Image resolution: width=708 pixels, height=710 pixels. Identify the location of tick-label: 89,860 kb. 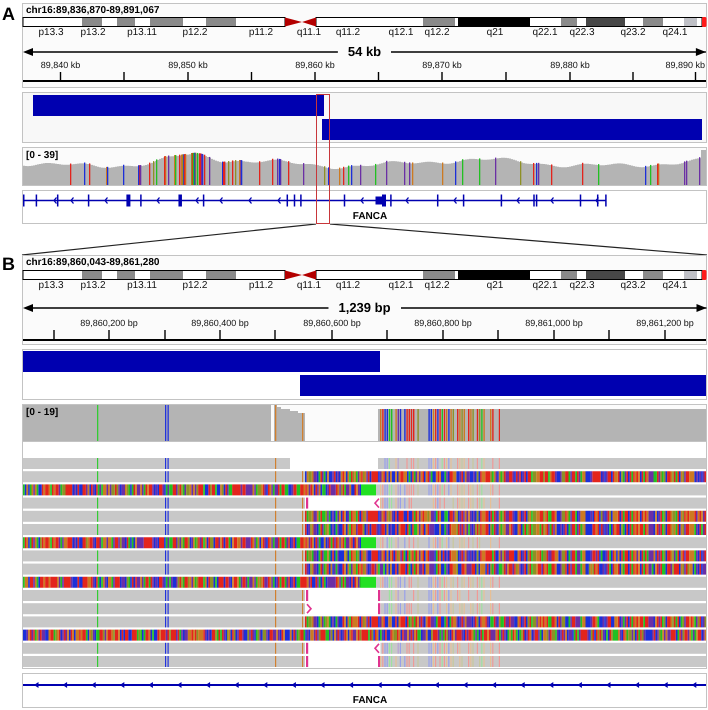
(315, 65).